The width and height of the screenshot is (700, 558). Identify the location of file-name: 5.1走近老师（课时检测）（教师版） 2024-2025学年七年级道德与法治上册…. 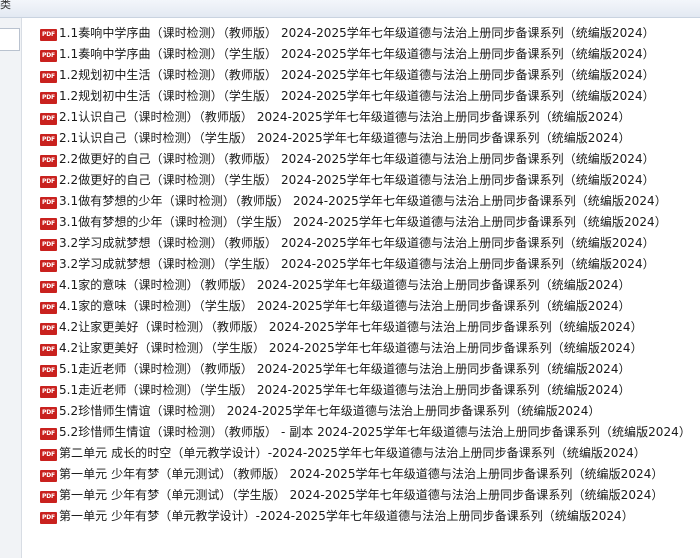
(345, 369).